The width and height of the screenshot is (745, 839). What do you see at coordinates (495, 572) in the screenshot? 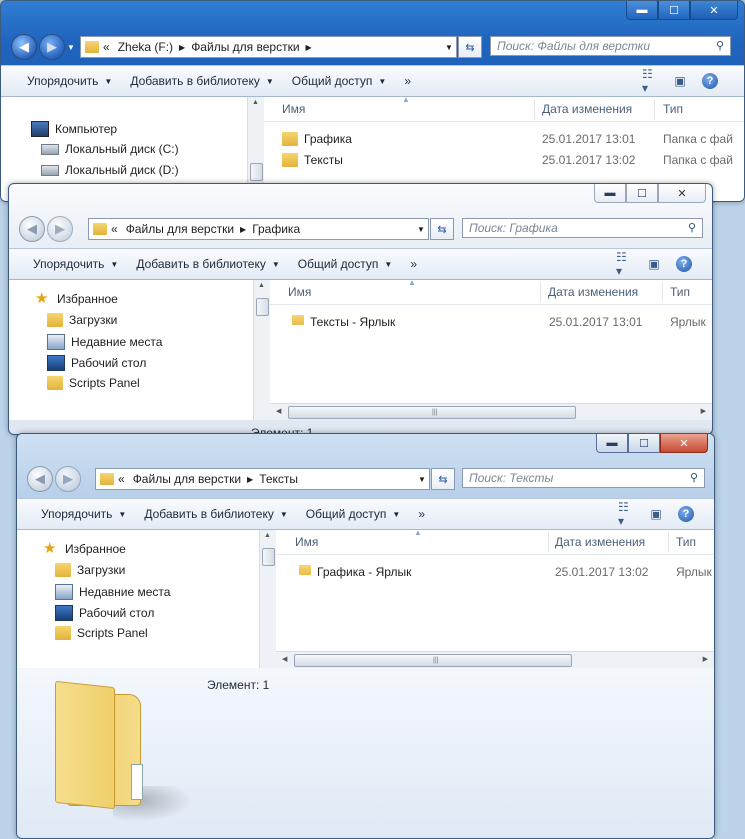
I see `file-row: Графика - Ярлык 25.01.2017 13:02 Ярлык` at bounding box center [495, 572].